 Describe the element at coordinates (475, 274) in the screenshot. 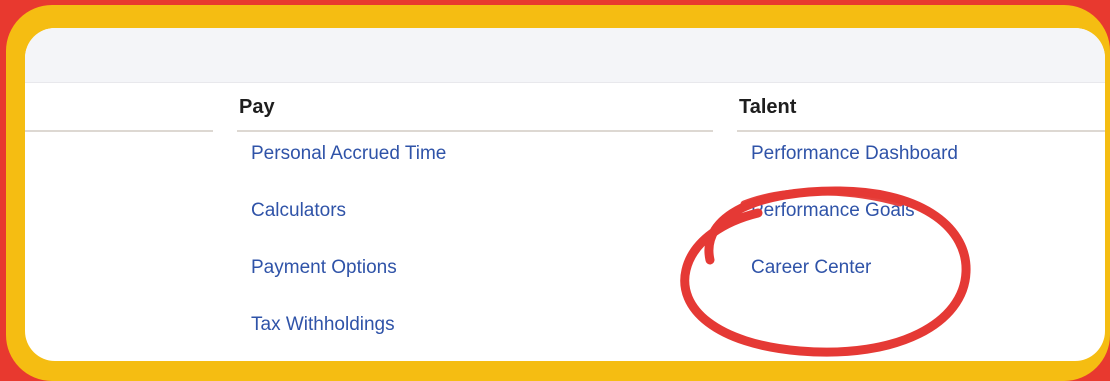

I see `pay-link-payment-options: Payment Options` at that location.